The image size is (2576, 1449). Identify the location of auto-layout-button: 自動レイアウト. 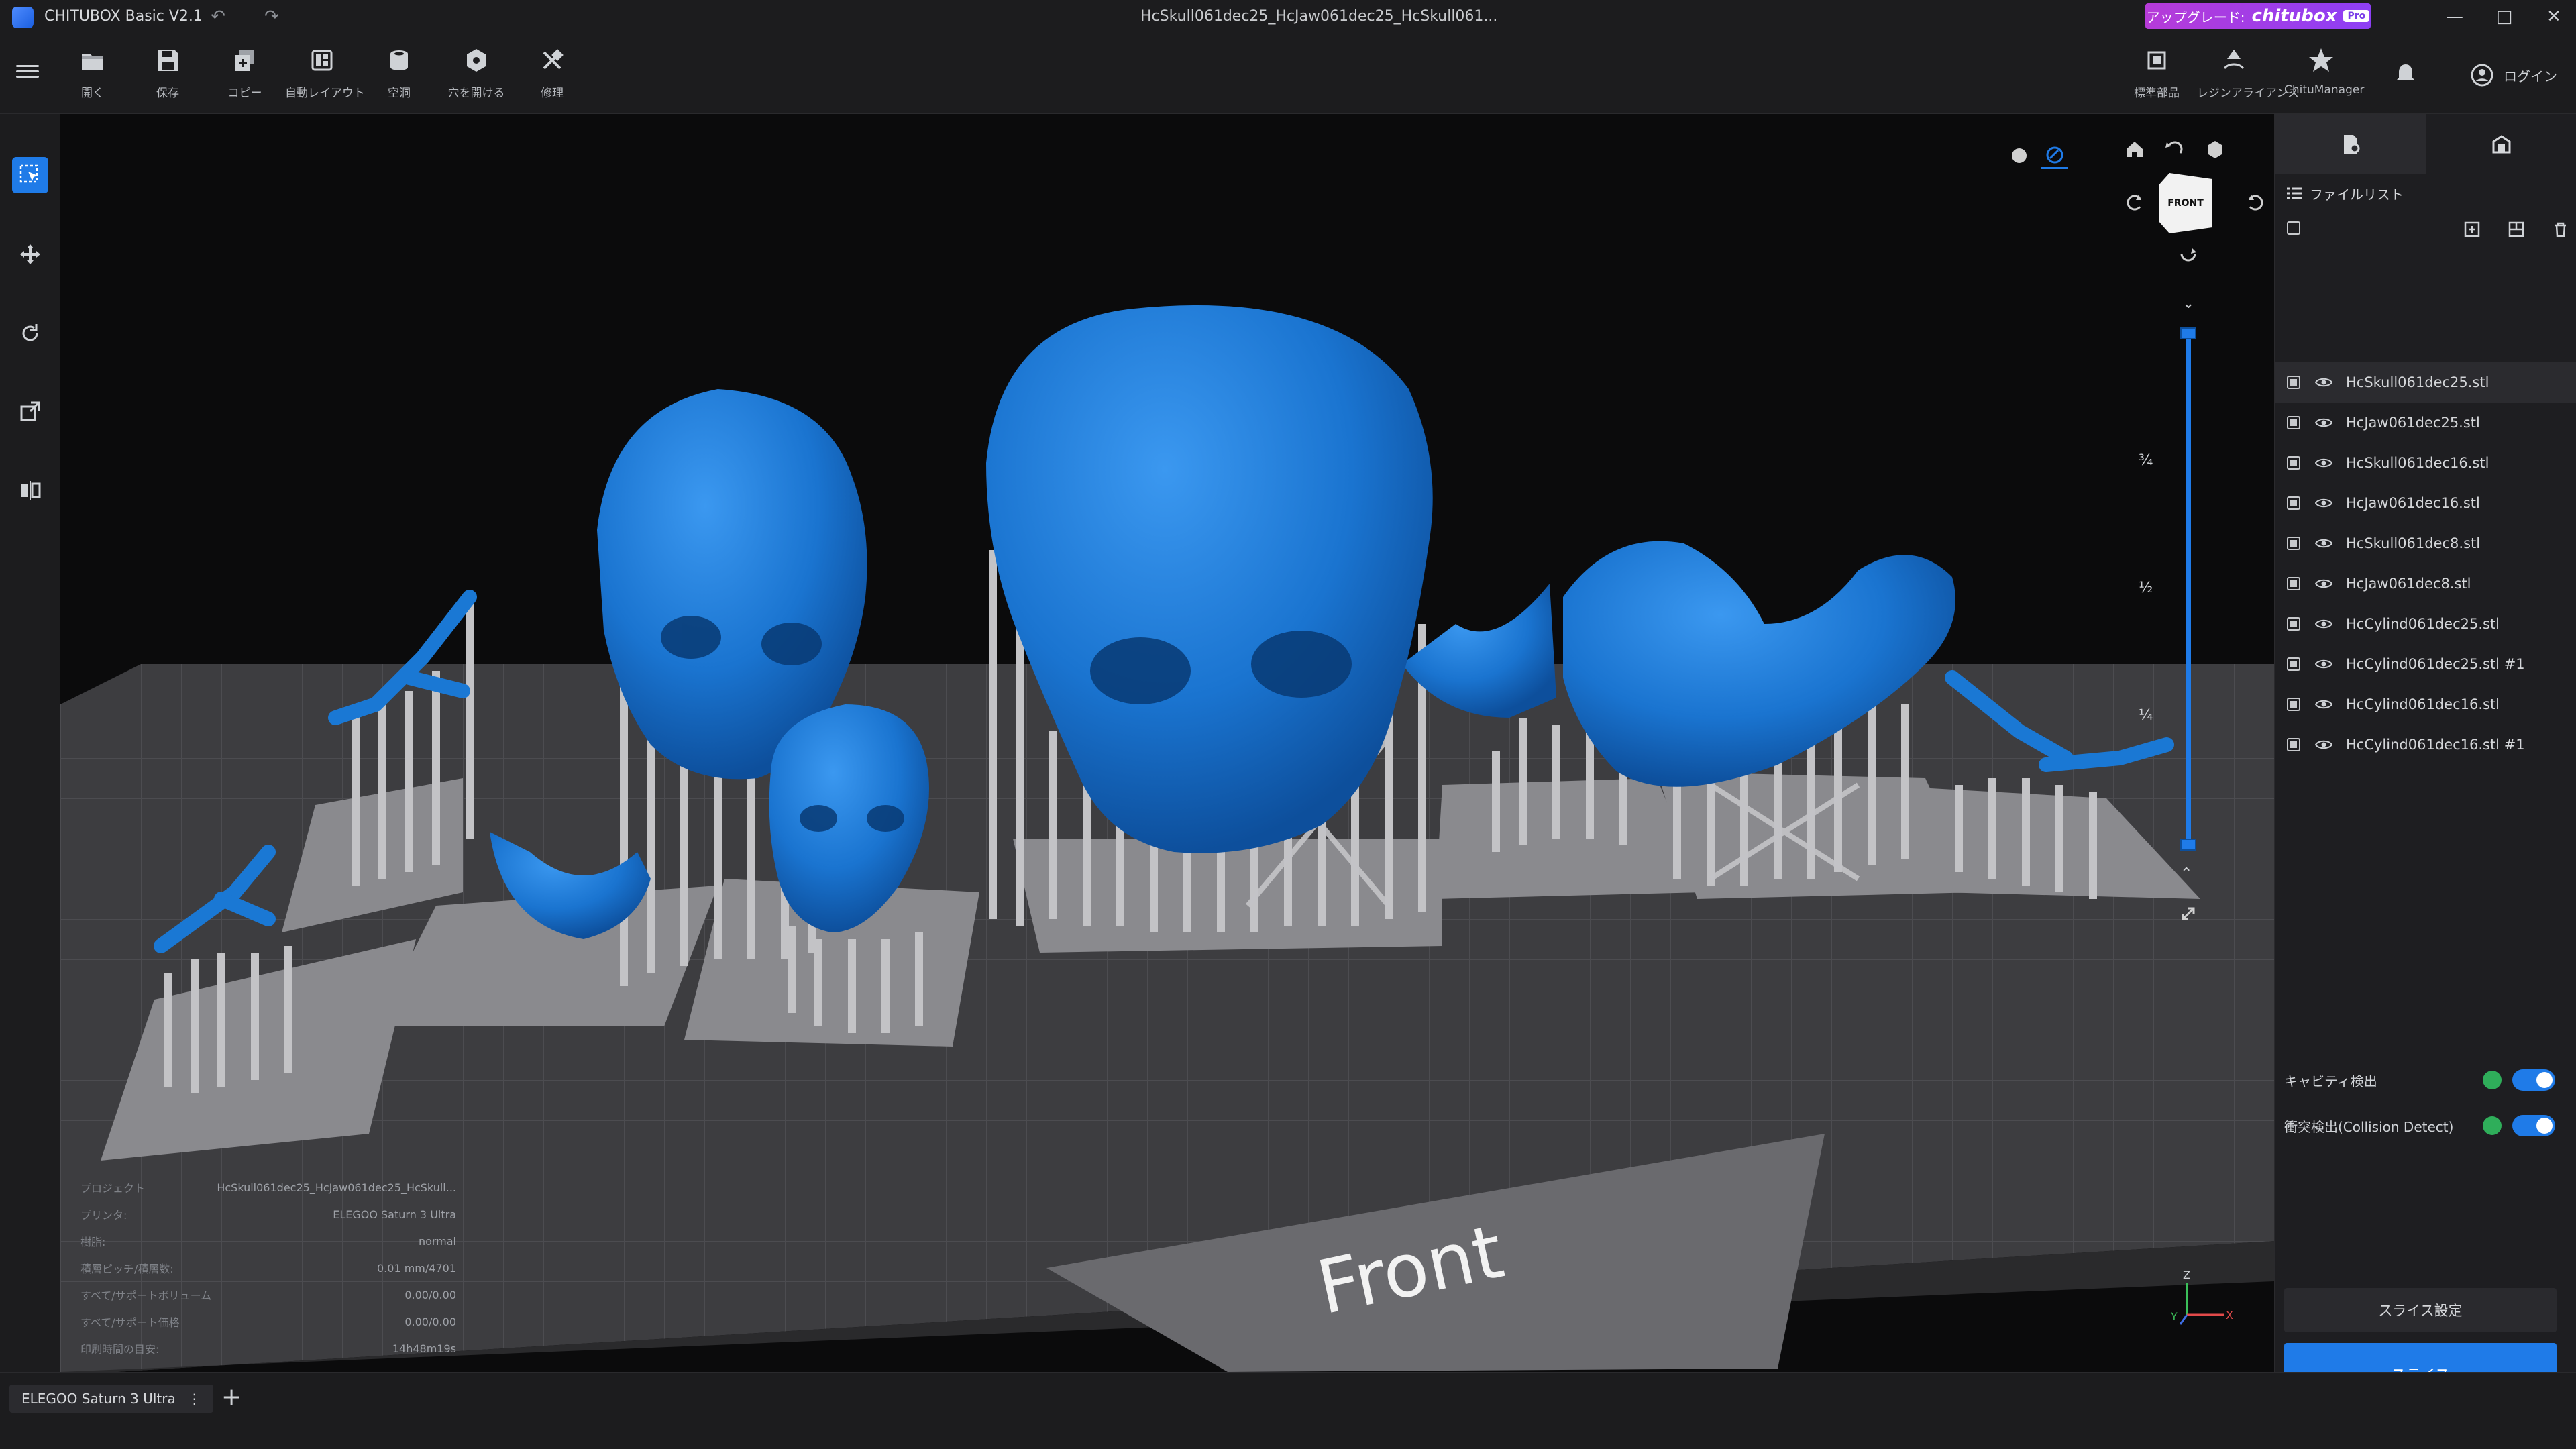
(325, 76).